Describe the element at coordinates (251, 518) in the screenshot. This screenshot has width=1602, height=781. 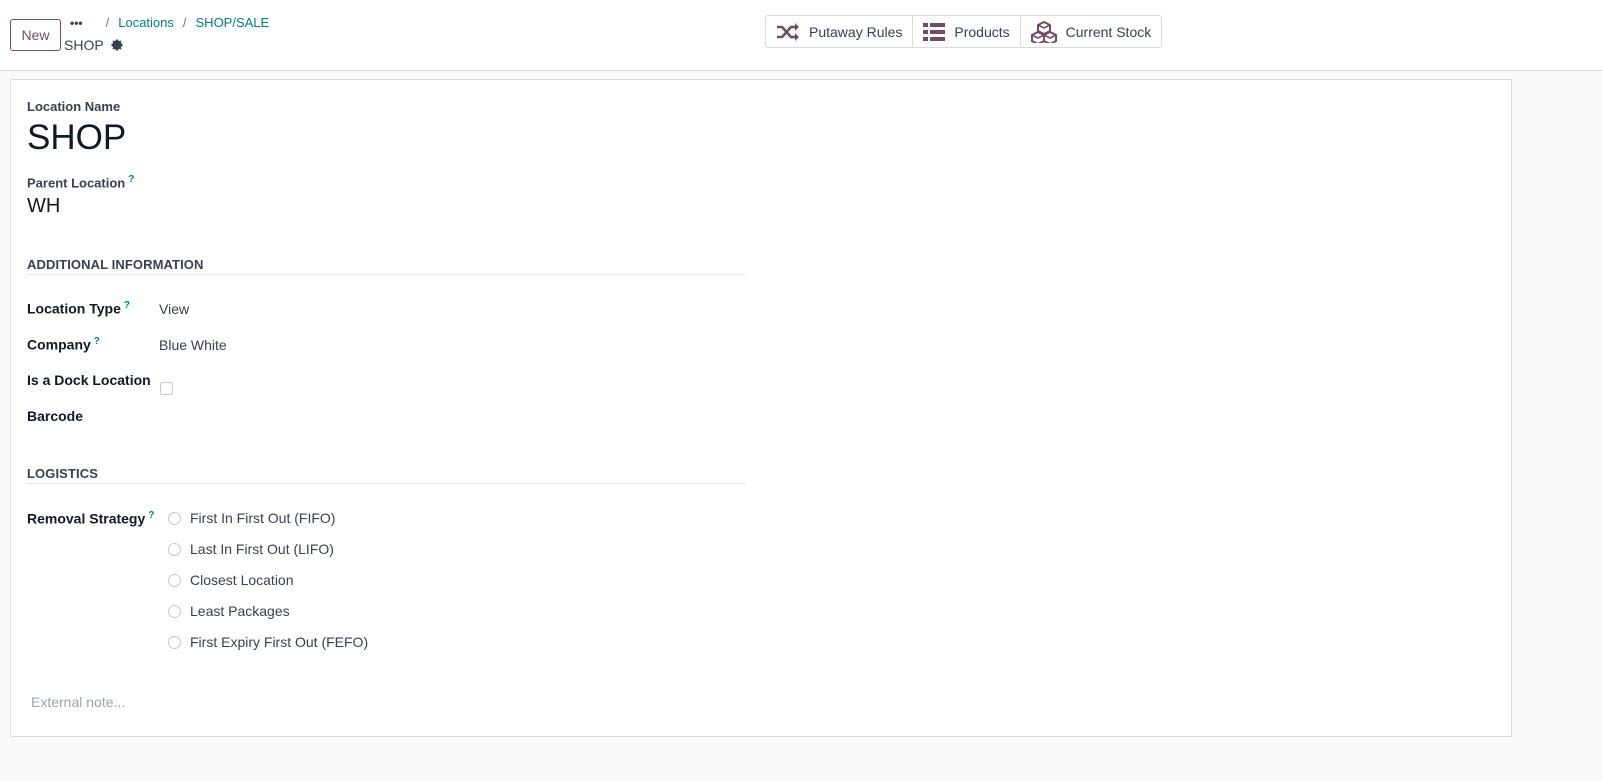
I see `radio-option-fifo: First In First Out (FIFO)` at that location.